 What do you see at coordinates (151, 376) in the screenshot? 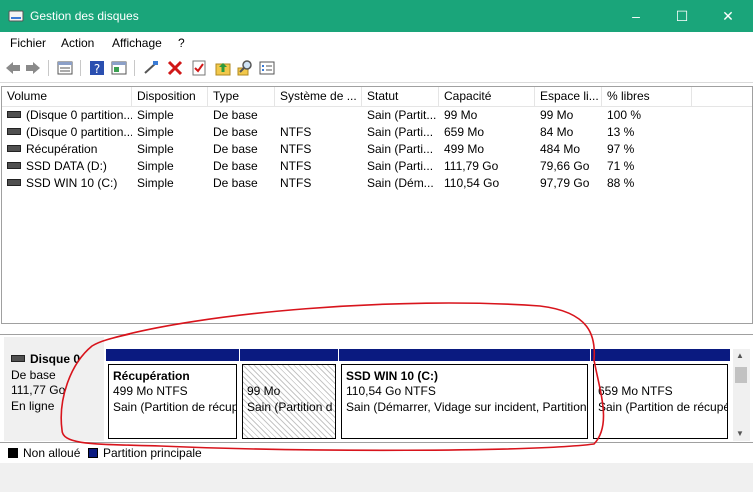
I see `partition-name: Récupération` at bounding box center [151, 376].